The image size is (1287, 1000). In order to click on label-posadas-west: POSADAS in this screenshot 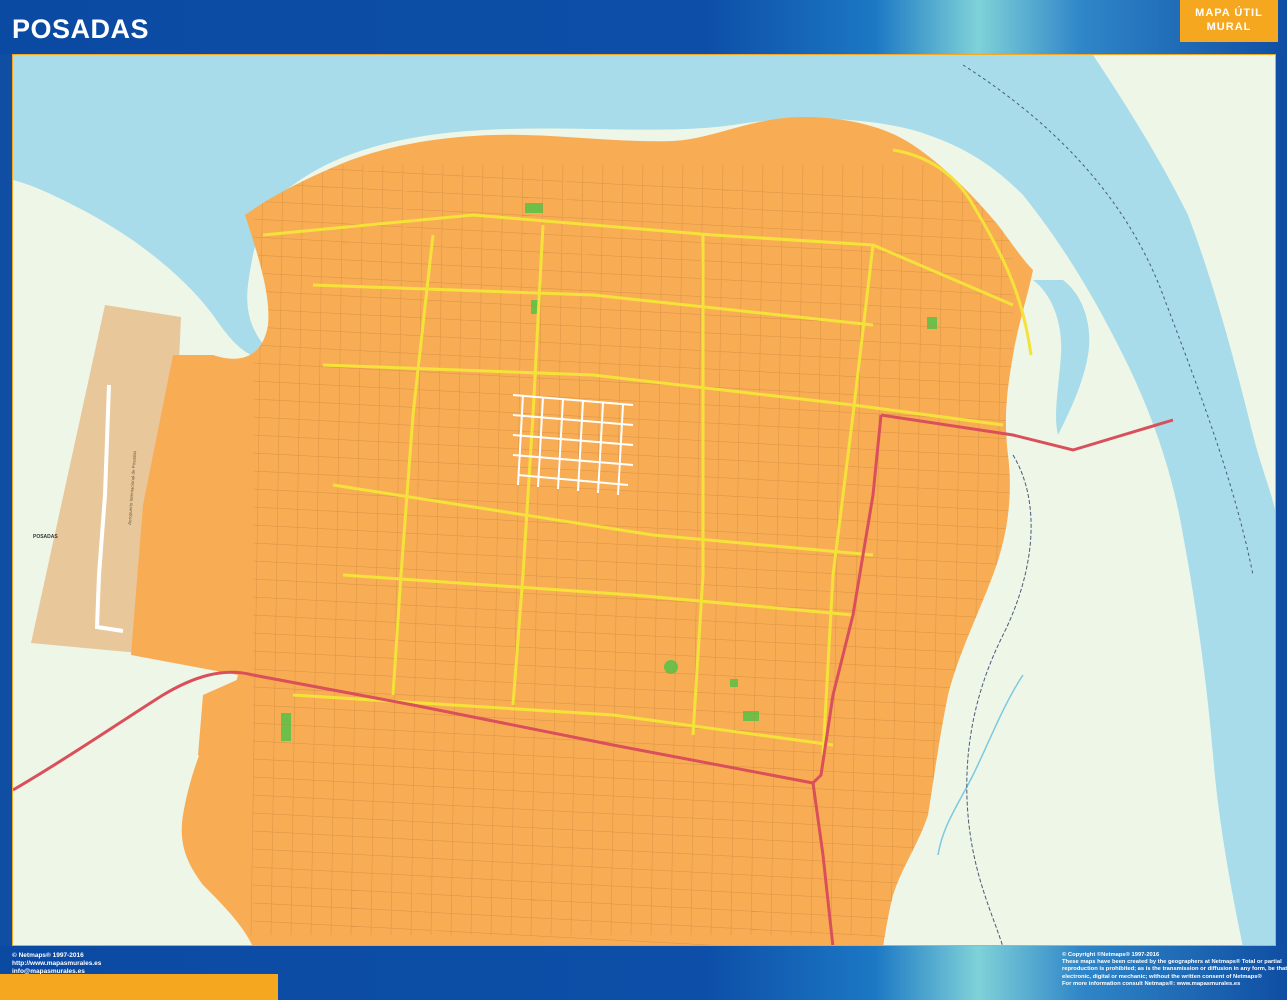, I will do `click(45, 537)`.